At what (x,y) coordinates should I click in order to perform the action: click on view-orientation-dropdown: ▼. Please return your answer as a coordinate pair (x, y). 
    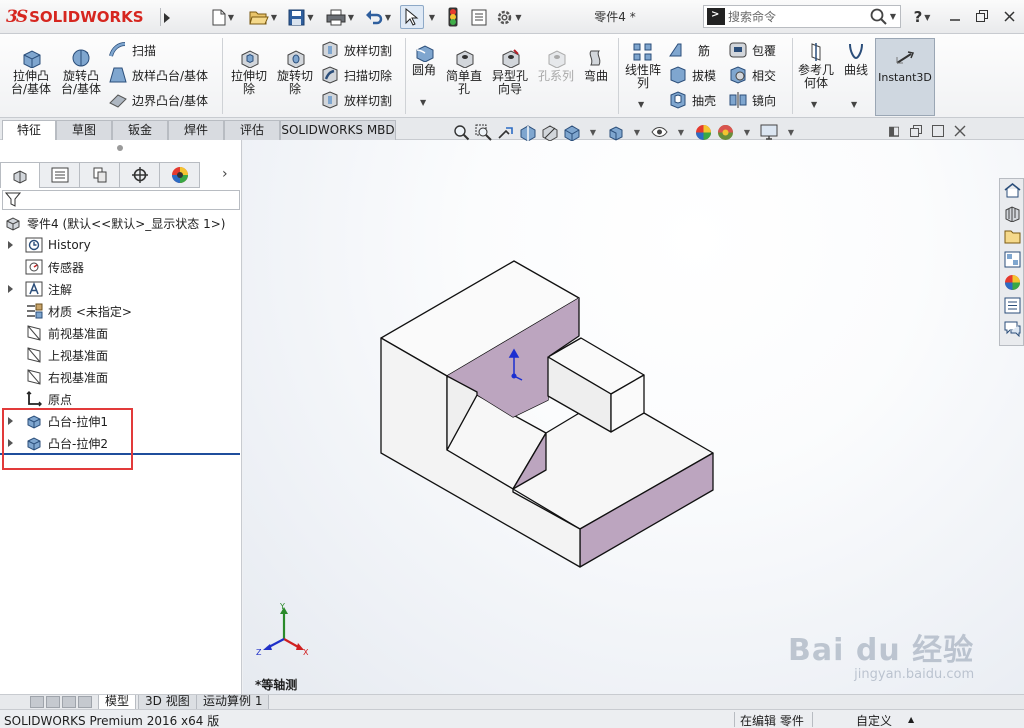
    Looking at the image, I should click on (593, 132).